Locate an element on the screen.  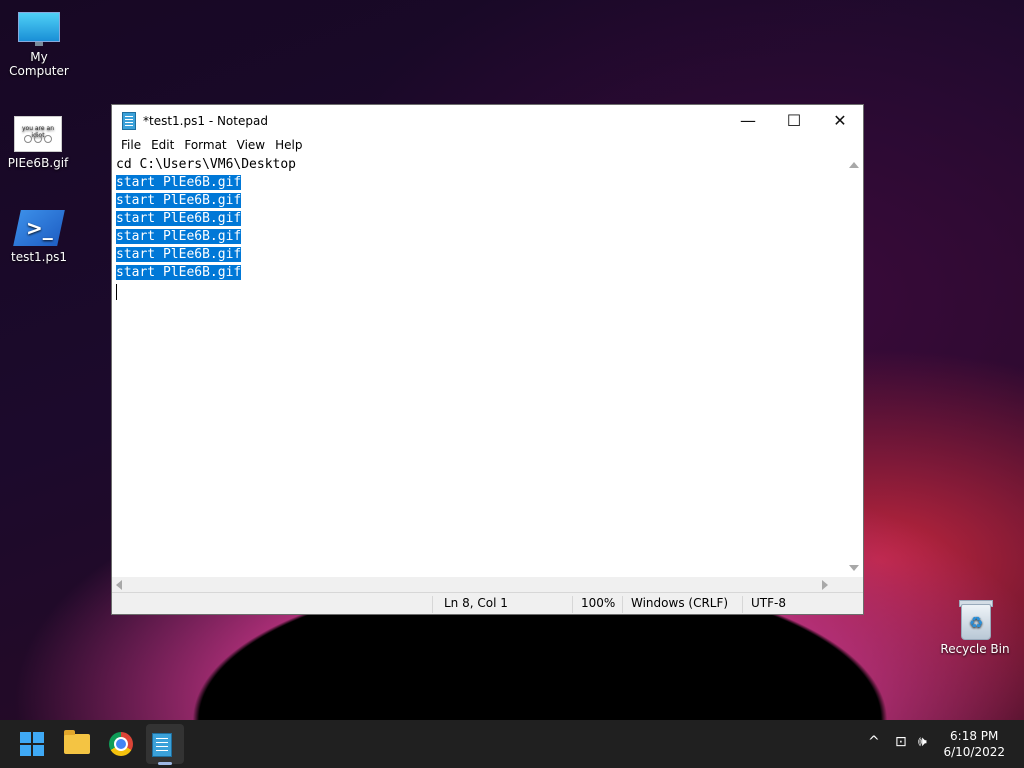
menu-bar: File Edit Format View Help is located at coordinates (487, 146).